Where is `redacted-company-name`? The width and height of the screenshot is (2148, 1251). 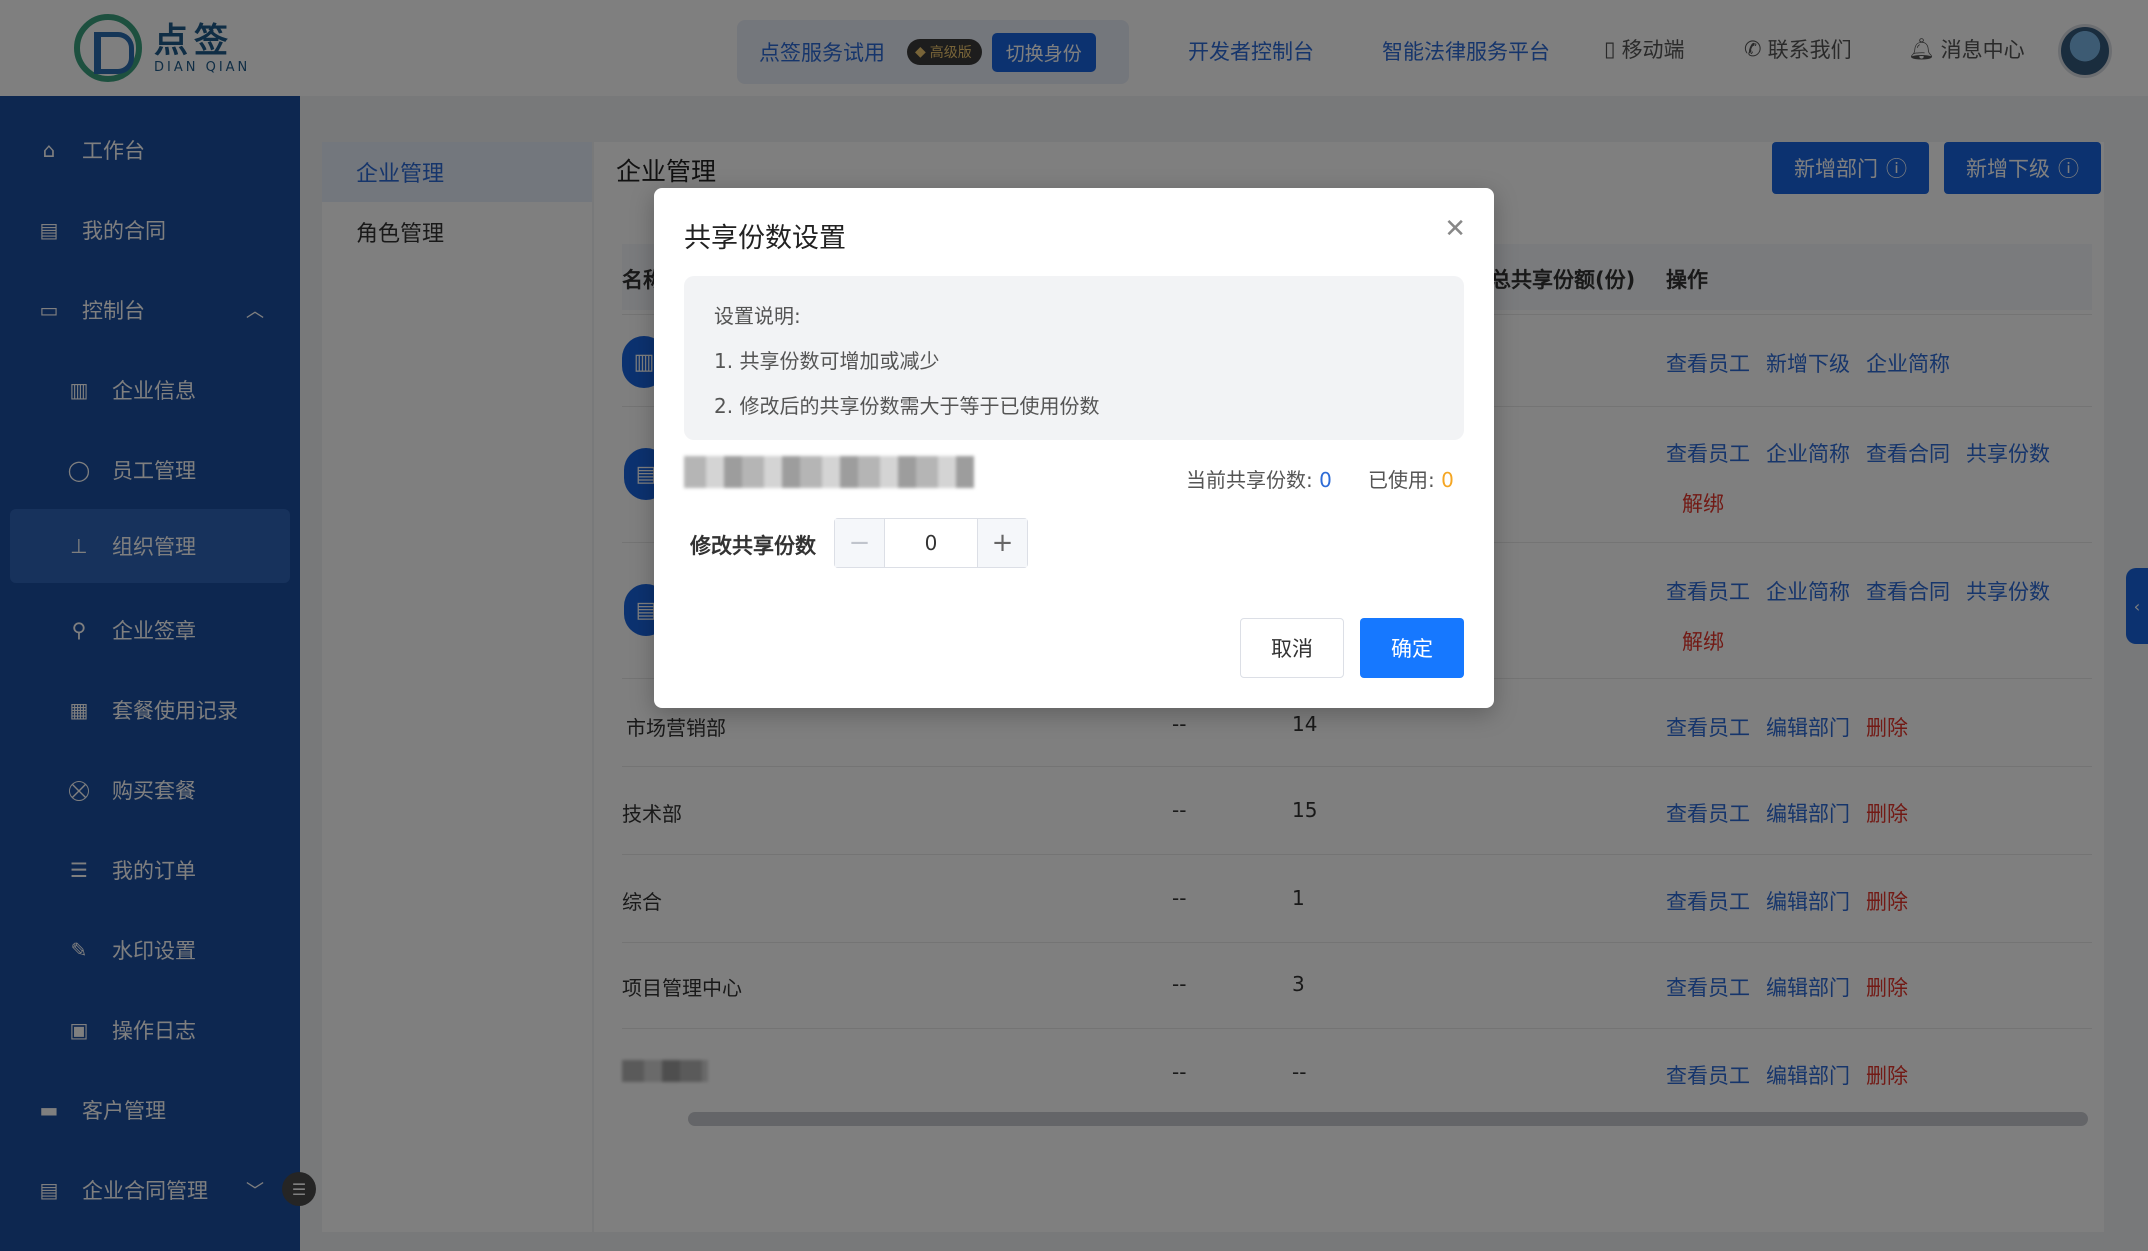
redacted-company-name is located at coordinates (829, 472).